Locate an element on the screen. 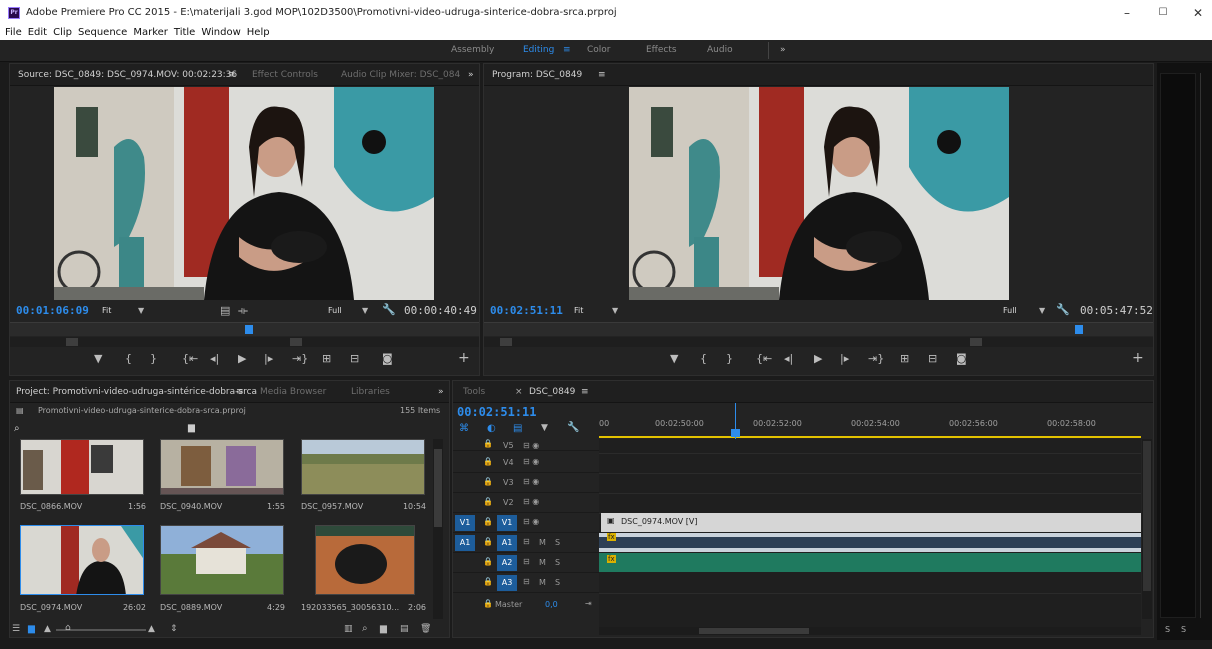 The image size is (1212, 649). program-mark-out-icon: } is located at coordinates (729, 358).